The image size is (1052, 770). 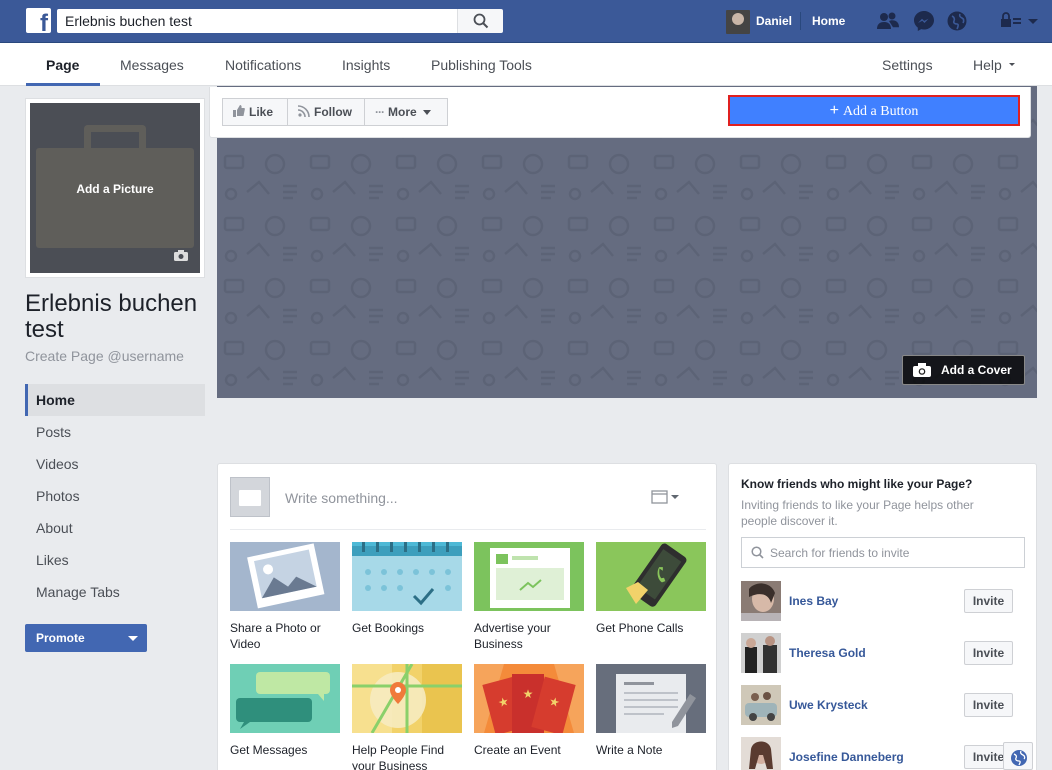 I want to click on get-messages-tile: Get Messages, so click(x=285, y=711).